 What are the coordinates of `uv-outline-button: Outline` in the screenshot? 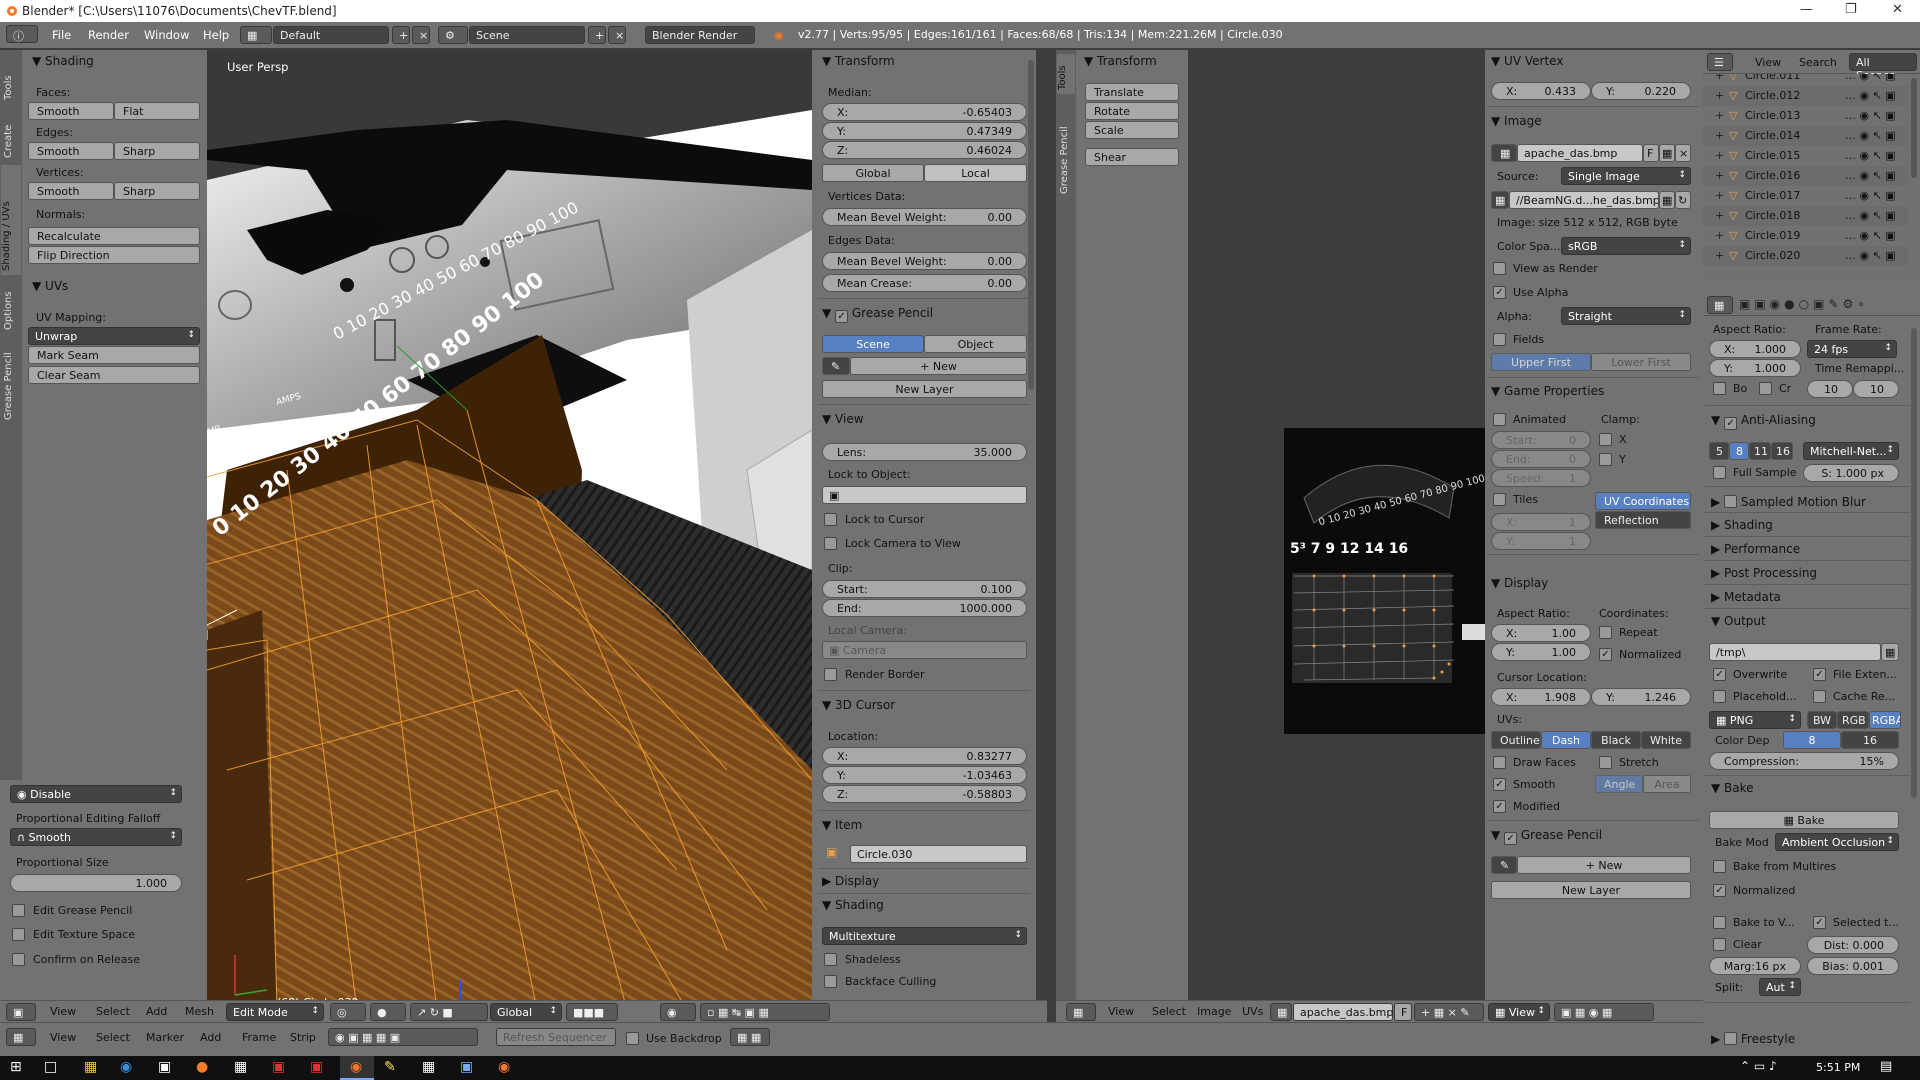 It's located at (1516, 740).